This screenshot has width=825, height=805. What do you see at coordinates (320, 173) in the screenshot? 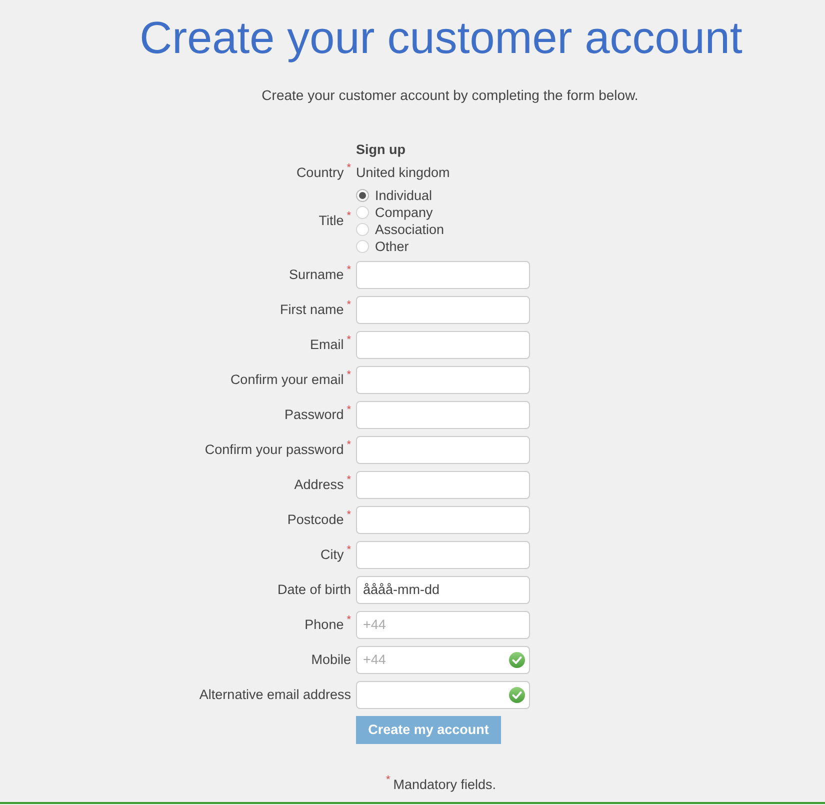
I see `field-label: Country` at bounding box center [320, 173].